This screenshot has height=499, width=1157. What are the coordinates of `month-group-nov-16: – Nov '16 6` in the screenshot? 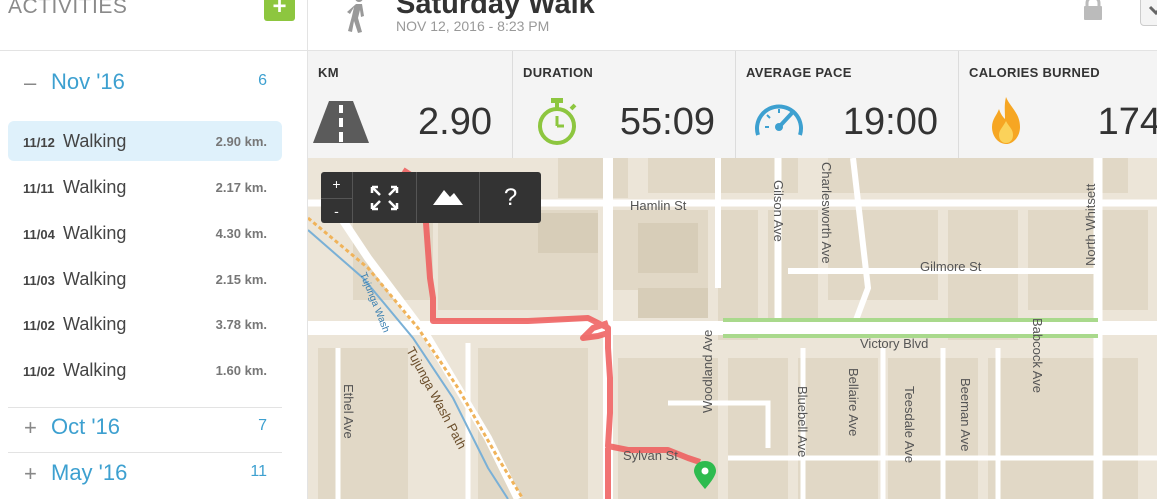 It's located at (145, 83).